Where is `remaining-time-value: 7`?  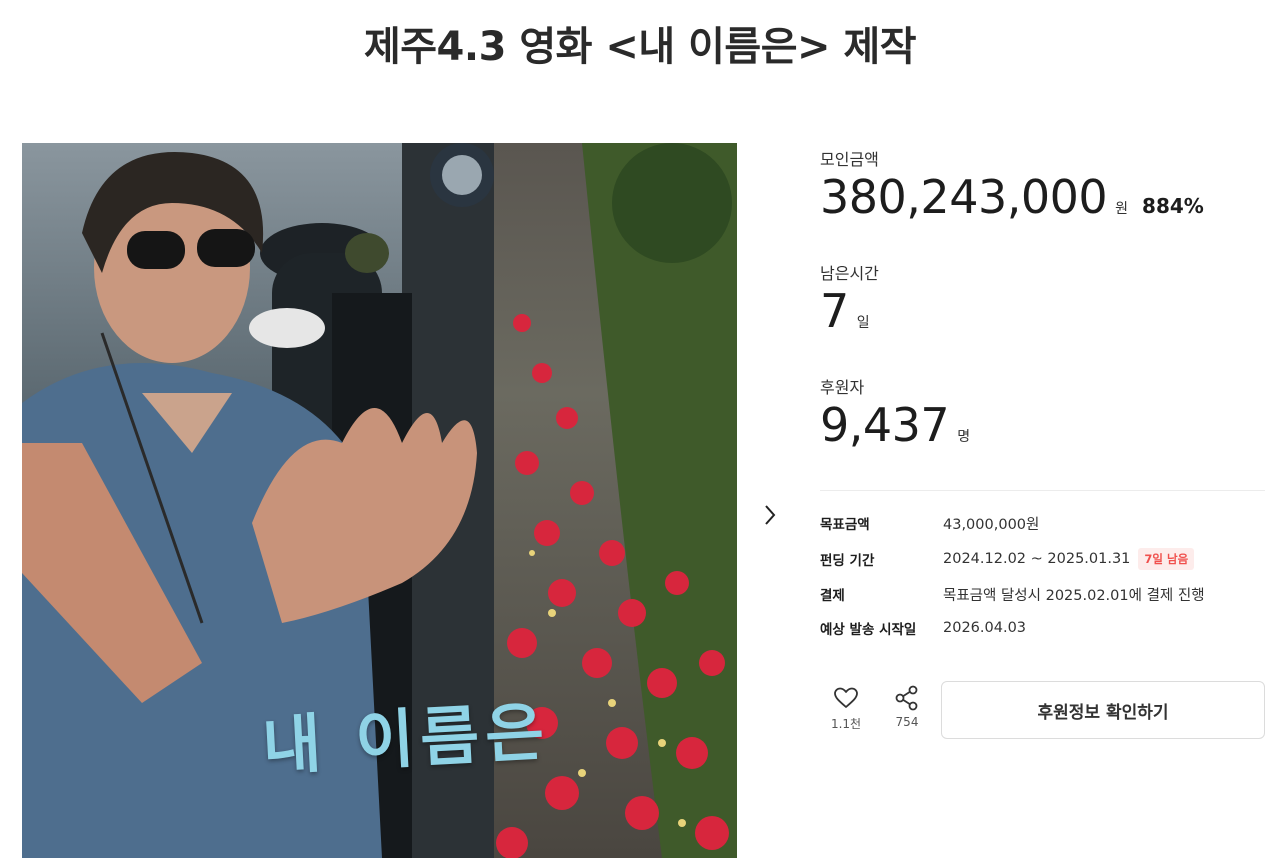
remaining-time-value: 7 is located at coordinates (834, 311).